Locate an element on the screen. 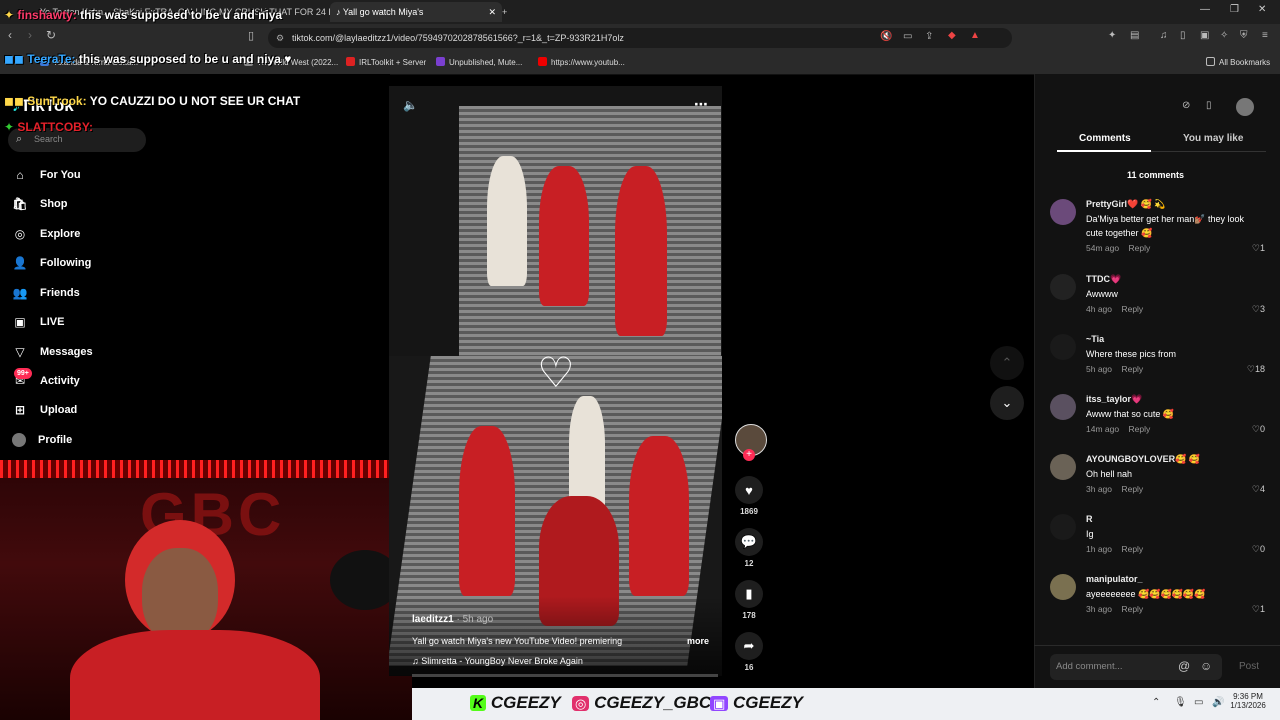 The image size is (1280, 720). commenter-name: manipulator_ is located at coordinates (1114, 579).